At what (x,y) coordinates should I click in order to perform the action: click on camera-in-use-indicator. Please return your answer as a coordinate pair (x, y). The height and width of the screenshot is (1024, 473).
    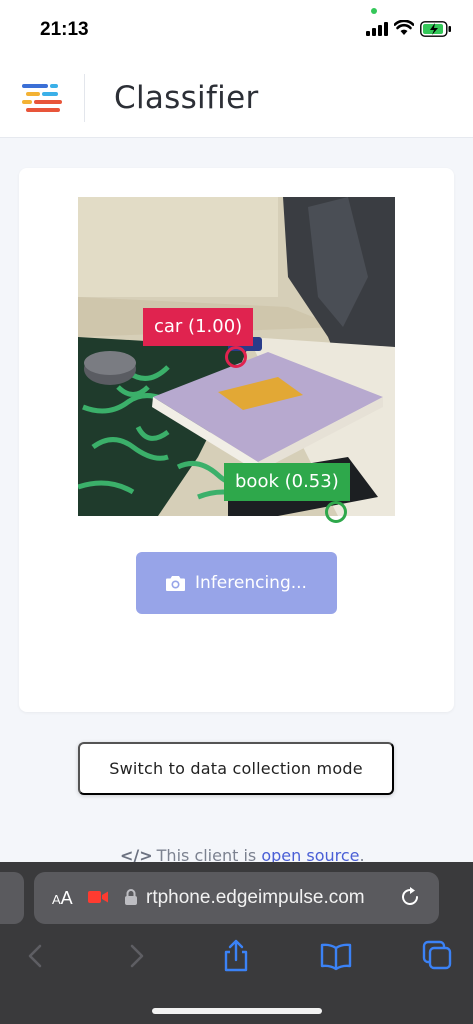
    Looking at the image, I should click on (374, 11).